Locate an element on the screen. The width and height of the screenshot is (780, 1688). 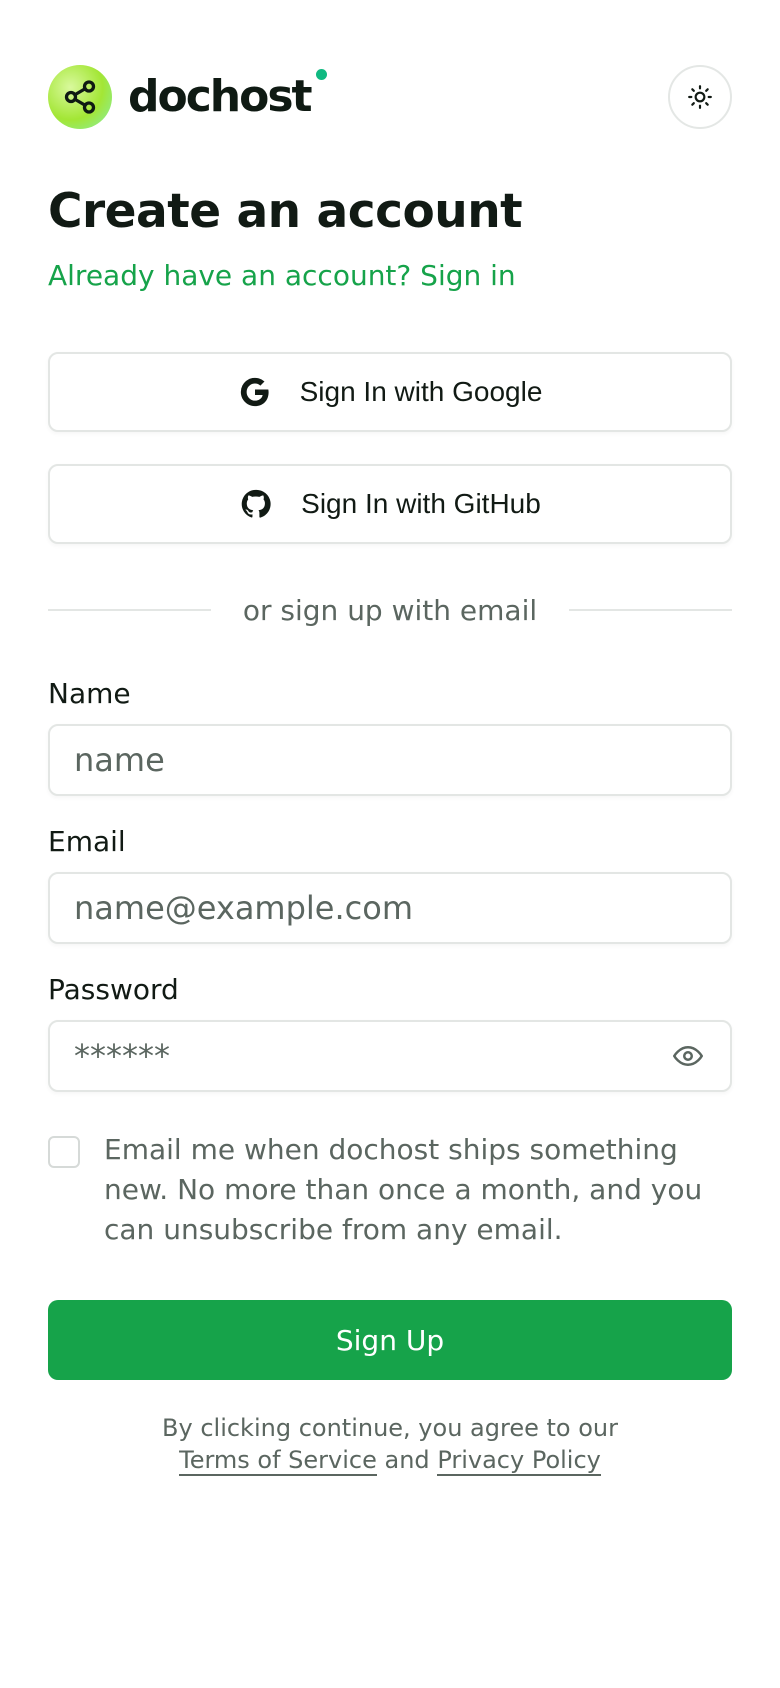
google-signin-button: Sign In with Google is located at coordinates (390, 392).